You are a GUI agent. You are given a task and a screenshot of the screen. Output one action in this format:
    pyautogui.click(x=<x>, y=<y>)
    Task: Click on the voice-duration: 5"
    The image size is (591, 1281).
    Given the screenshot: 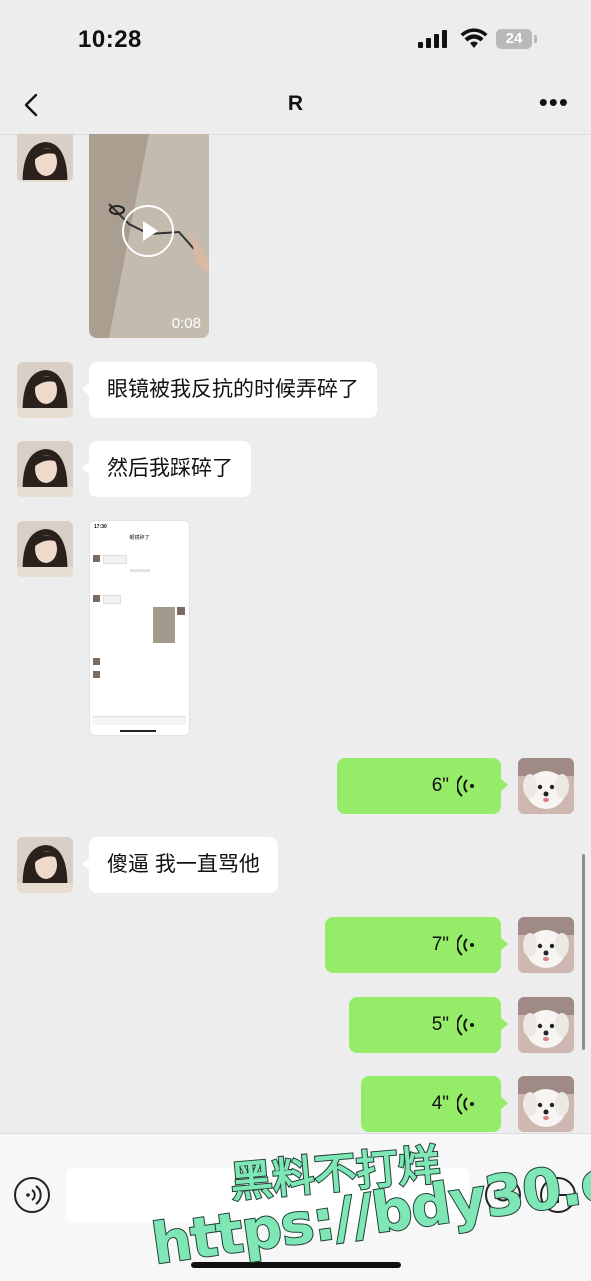 What is the action you would take?
    pyautogui.click(x=440, y=1024)
    